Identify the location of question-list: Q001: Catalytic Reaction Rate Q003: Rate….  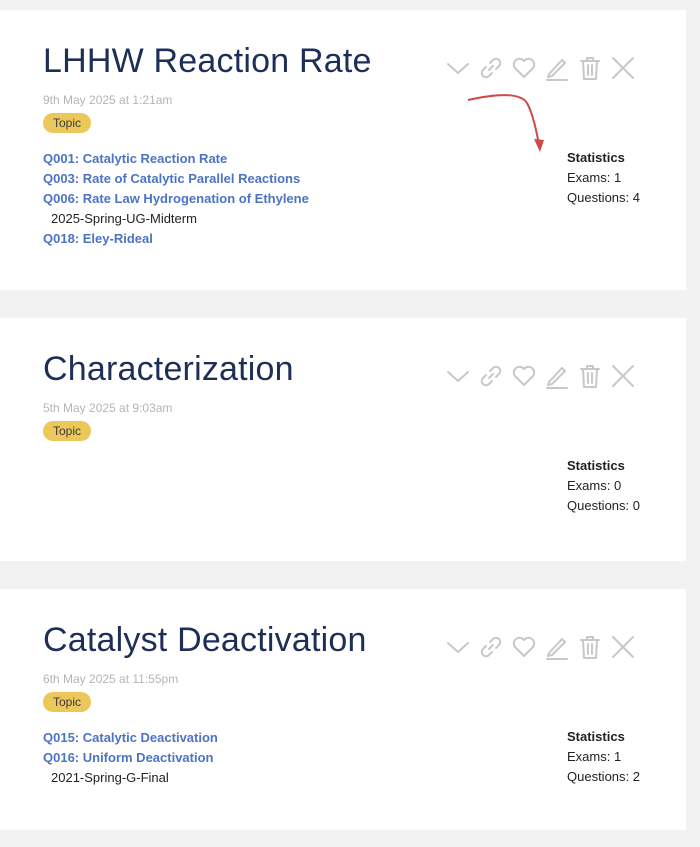
(176, 199).